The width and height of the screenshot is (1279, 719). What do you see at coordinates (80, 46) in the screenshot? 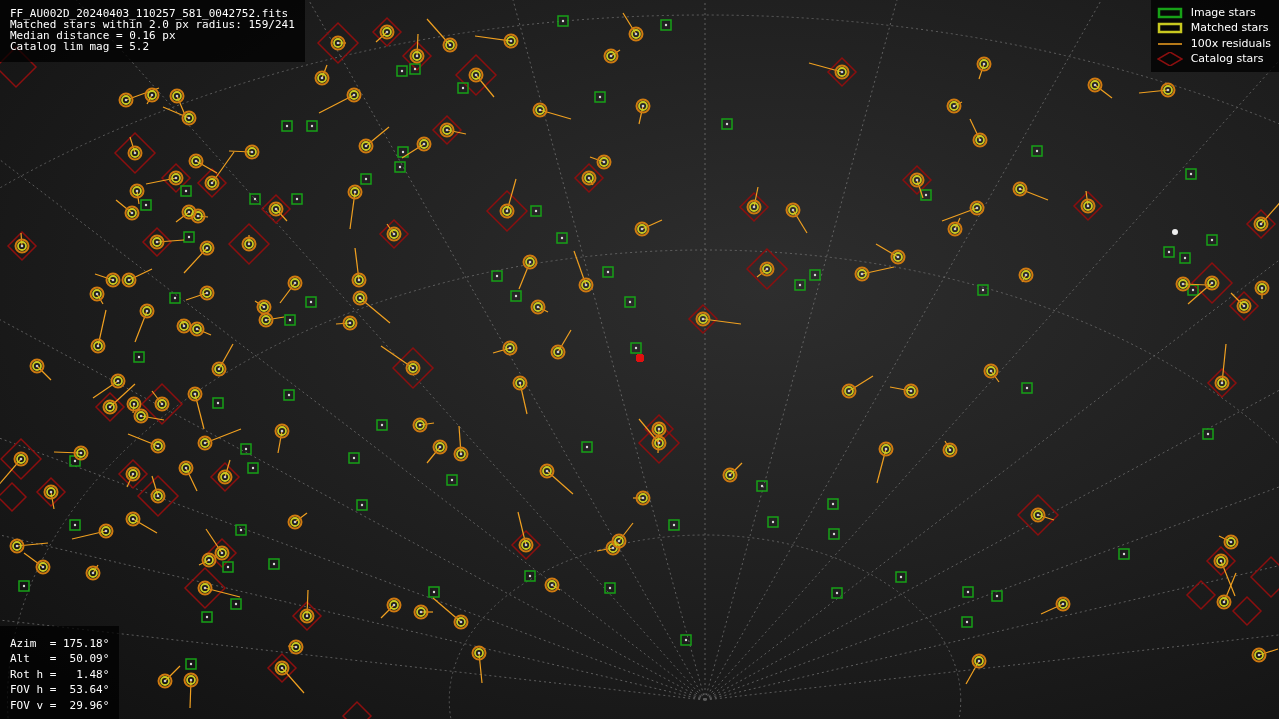
I see `info-text-line: Catalog lim mag = 5.2` at bounding box center [80, 46].